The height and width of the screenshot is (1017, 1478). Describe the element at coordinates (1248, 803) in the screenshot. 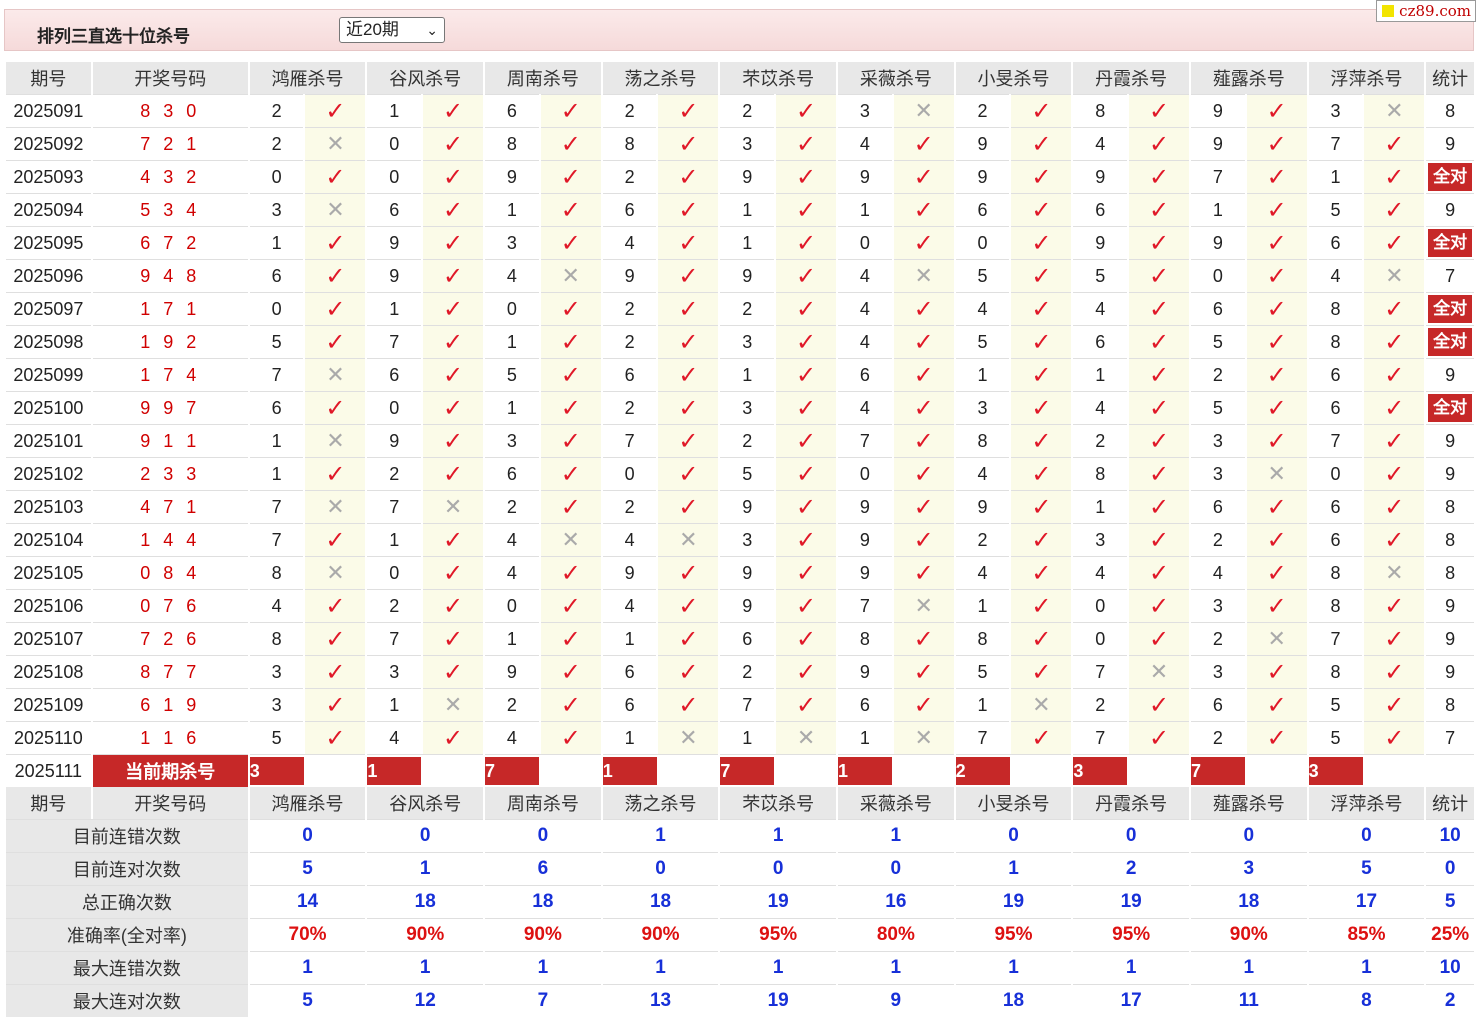

I see `header-expert: 薤露杀号` at that location.